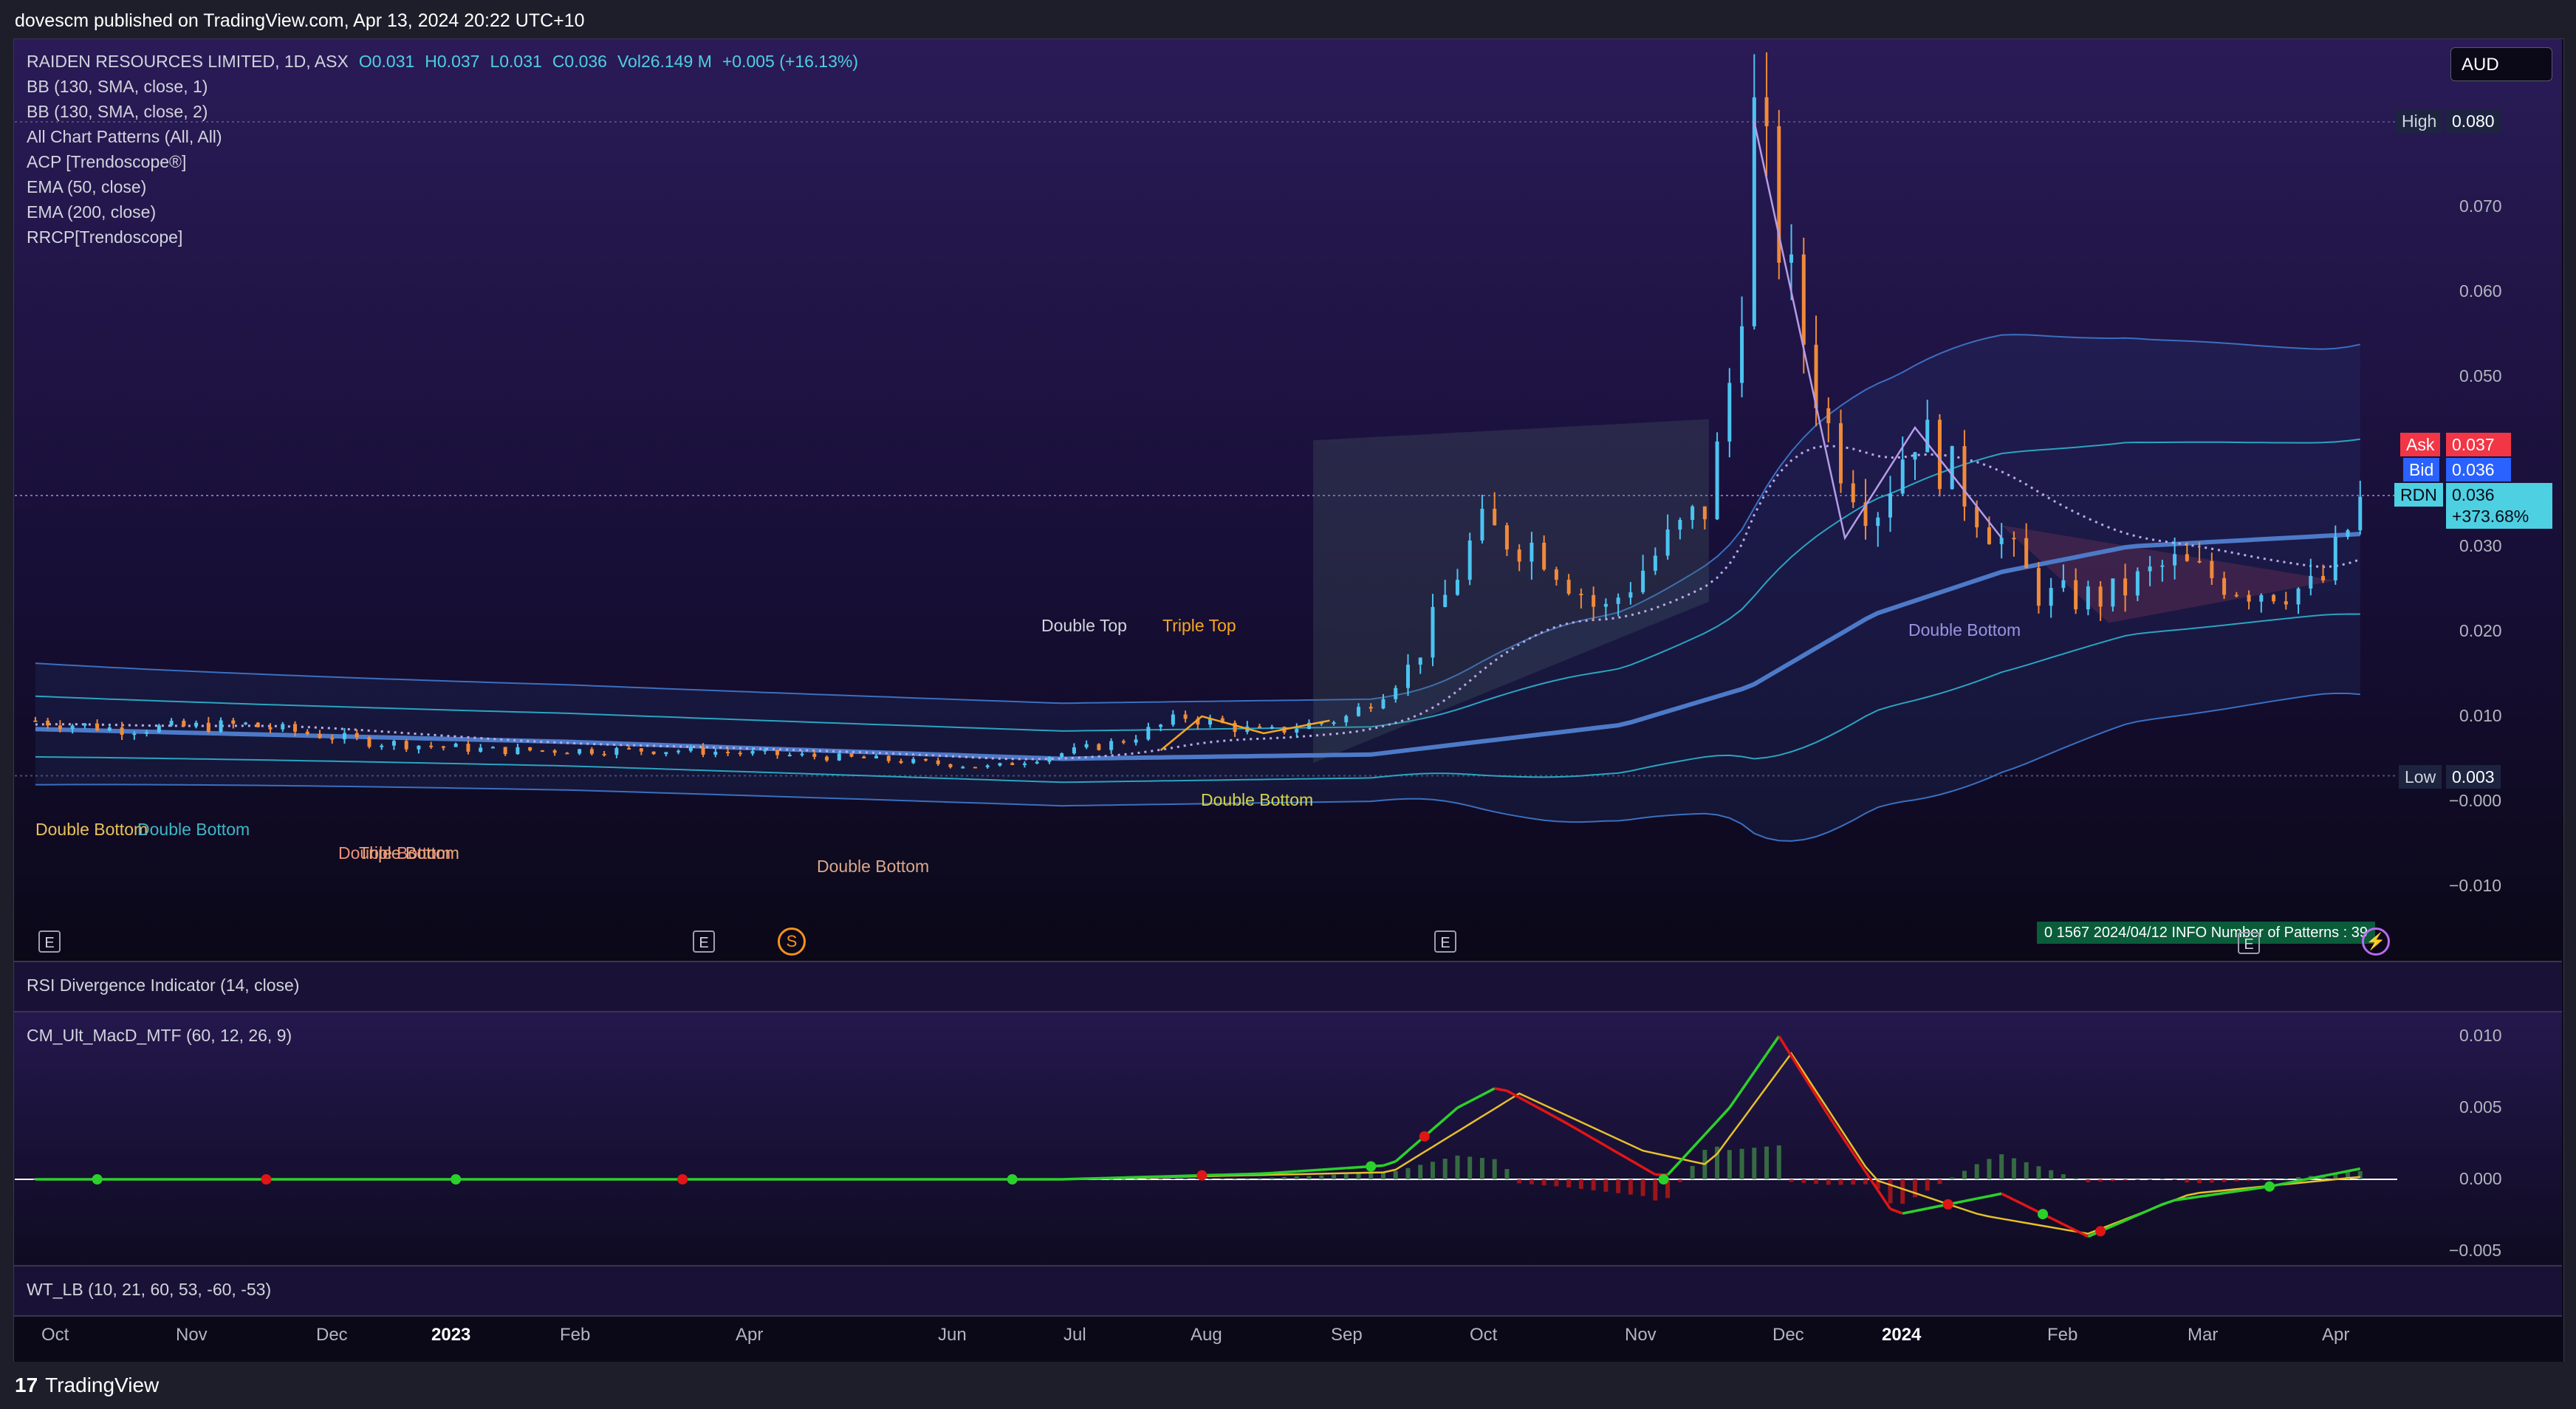  What do you see at coordinates (2480, 715) in the screenshot?
I see `price-axis-tick: 0.010` at bounding box center [2480, 715].